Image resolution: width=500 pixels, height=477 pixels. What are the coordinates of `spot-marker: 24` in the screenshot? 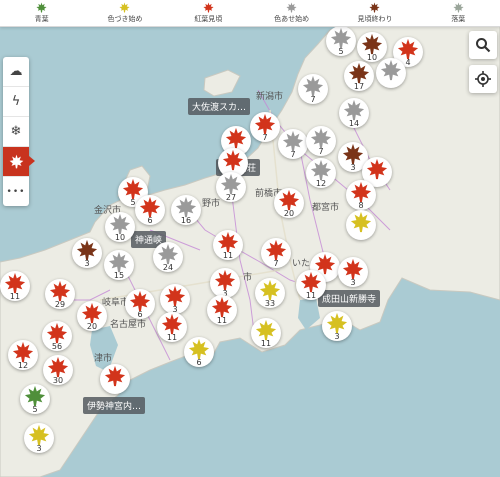 It's located at (168, 257).